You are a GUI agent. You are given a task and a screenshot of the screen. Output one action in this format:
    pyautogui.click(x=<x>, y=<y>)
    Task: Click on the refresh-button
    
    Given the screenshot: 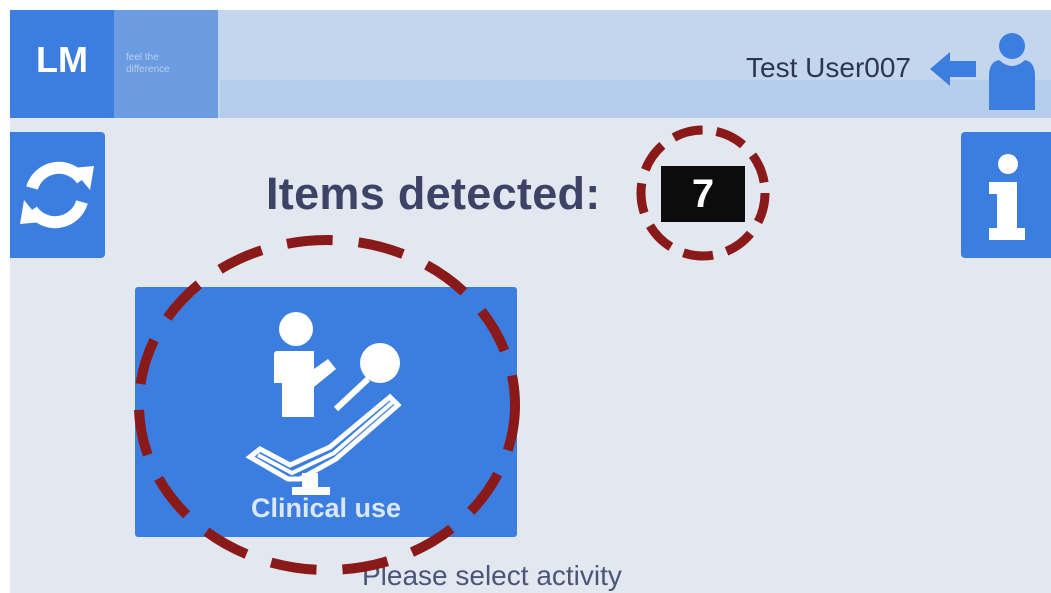 What is the action you would take?
    pyautogui.click(x=57, y=195)
    